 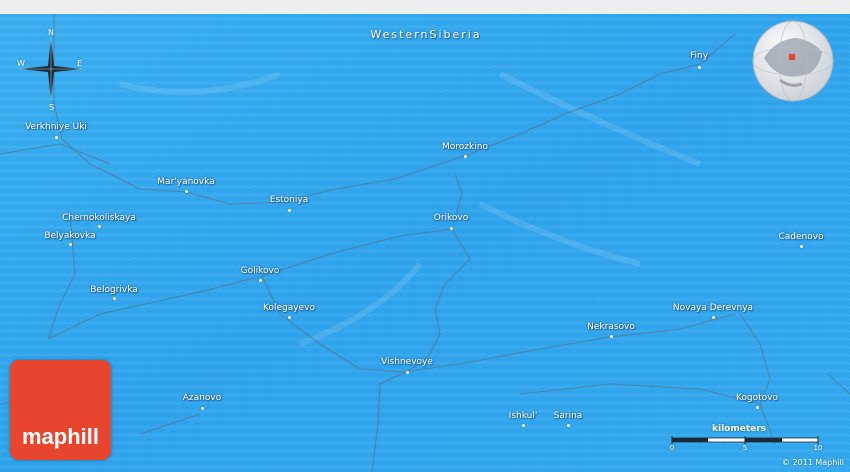 What do you see at coordinates (289, 308) in the screenshot?
I see `place-label: Kolegayevo` at bounding box center [289, 308].